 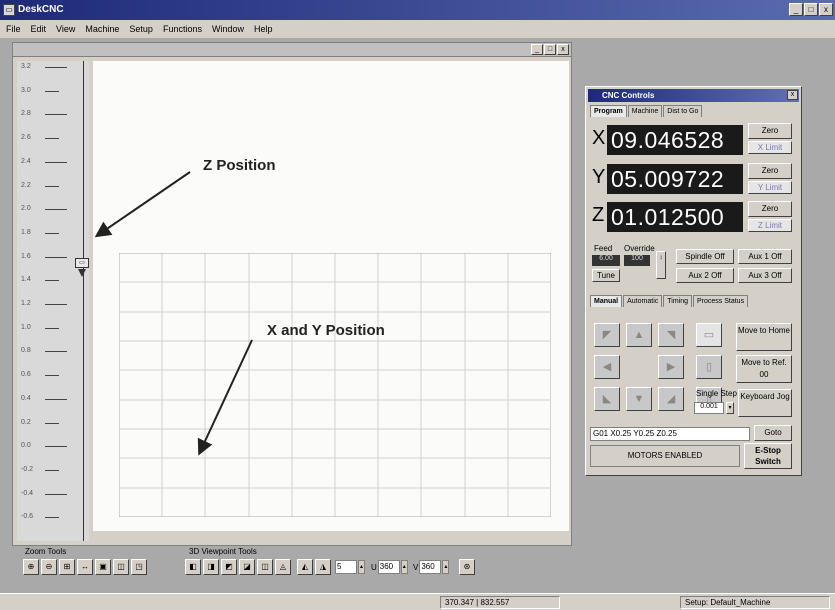 I want to click on goto-button: Goto, so click(x=773, y=433).